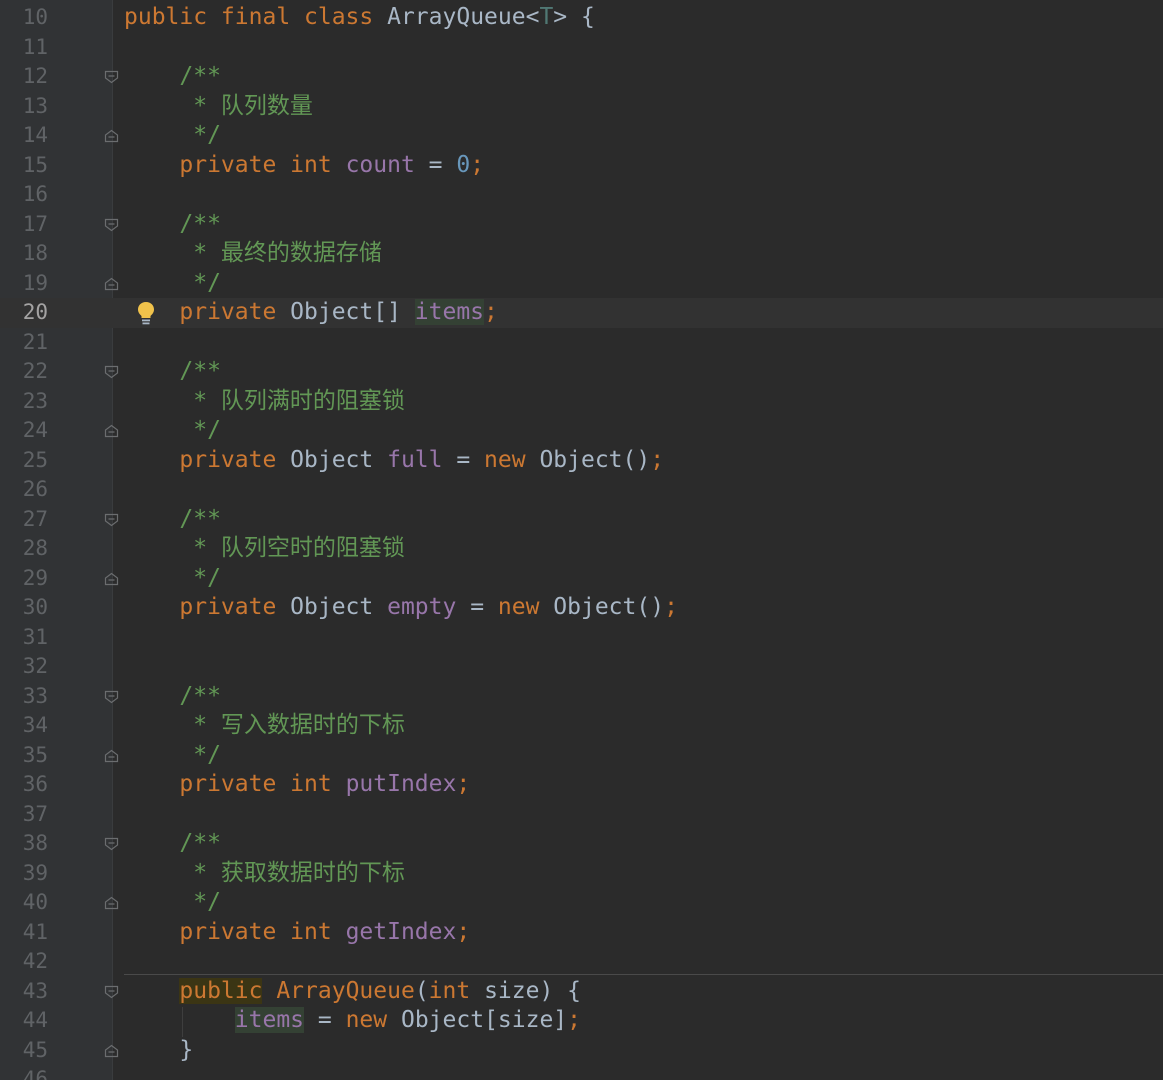 The width and height of the screenshot is (1163, 1080). What do you see at coordinates (581, 520) in the screenshot?
I see `code-line: 27 /**` at bounding box center [581, 520].